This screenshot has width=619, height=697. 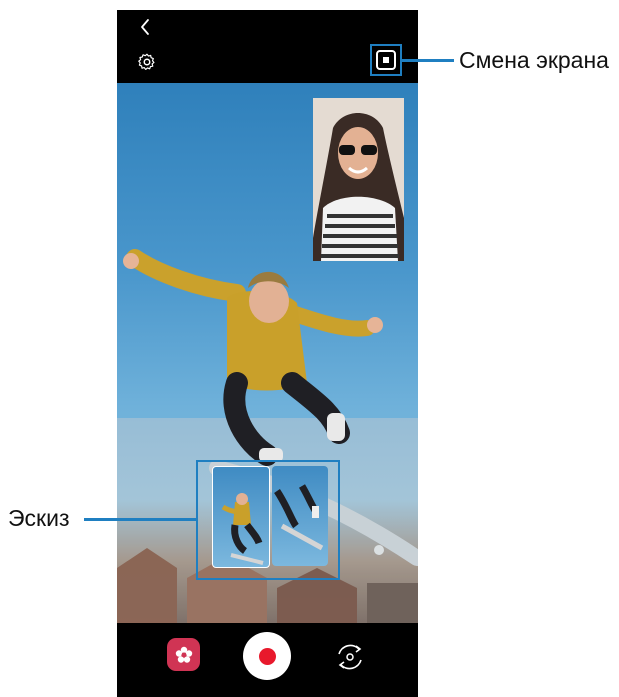 I want to click on thumbnail-label: Эскиз, so click(x=39, y=518).